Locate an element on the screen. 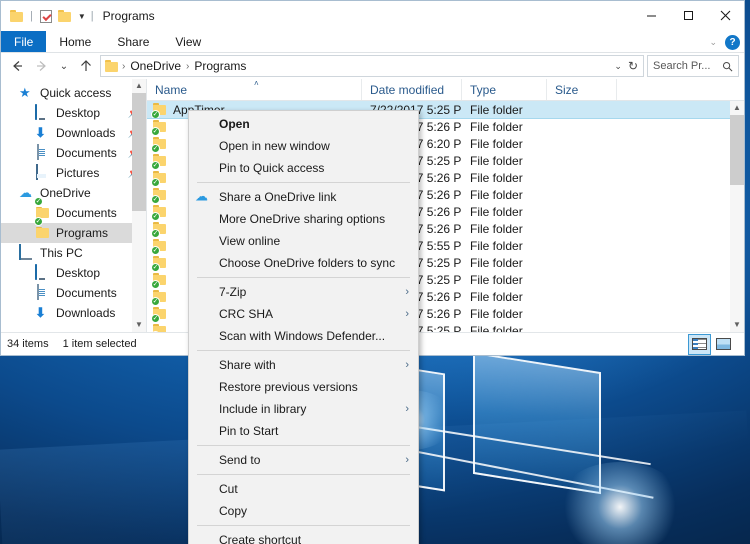 The image size is (750, 544). sidebar-item-desktop: Desktop is located at coordinates (73, 273).